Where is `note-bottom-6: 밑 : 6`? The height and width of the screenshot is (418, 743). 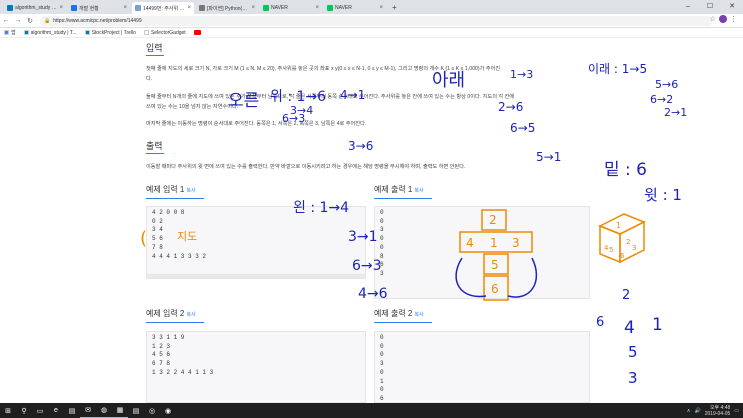
note-bottom-6: 밑 : 6 is located at coordinates (625, 170).